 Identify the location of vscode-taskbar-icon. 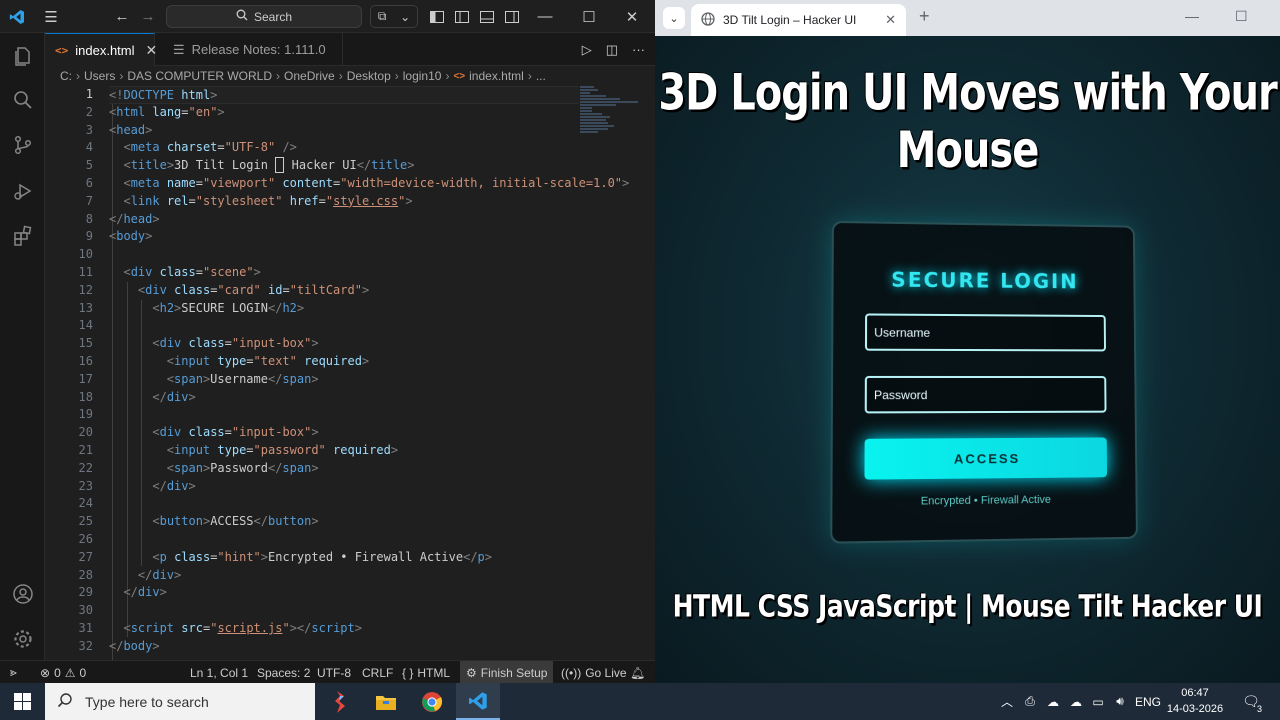
(478, 701).